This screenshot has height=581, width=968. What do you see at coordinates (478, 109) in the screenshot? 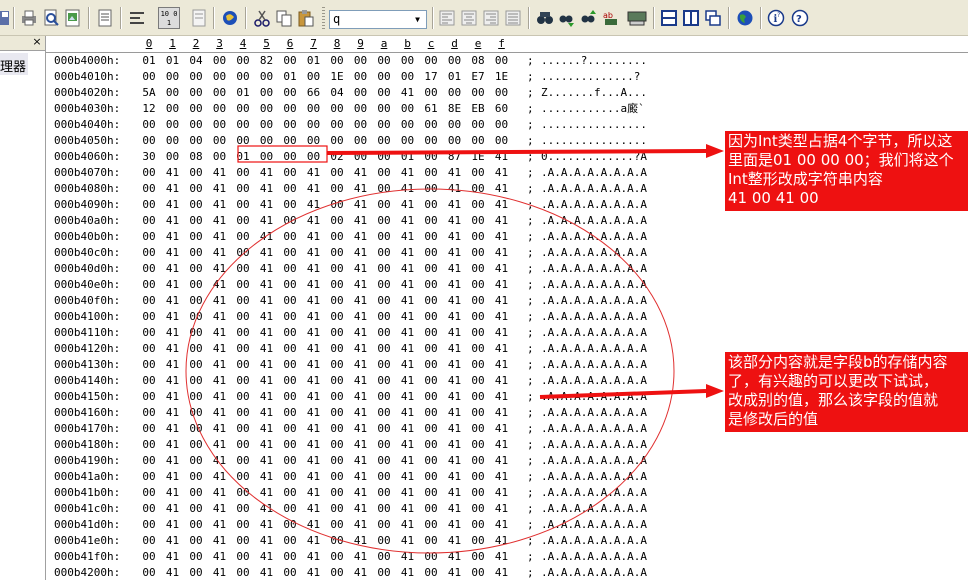
I see `hex-byte: EB` at bounding box center [478, 109].